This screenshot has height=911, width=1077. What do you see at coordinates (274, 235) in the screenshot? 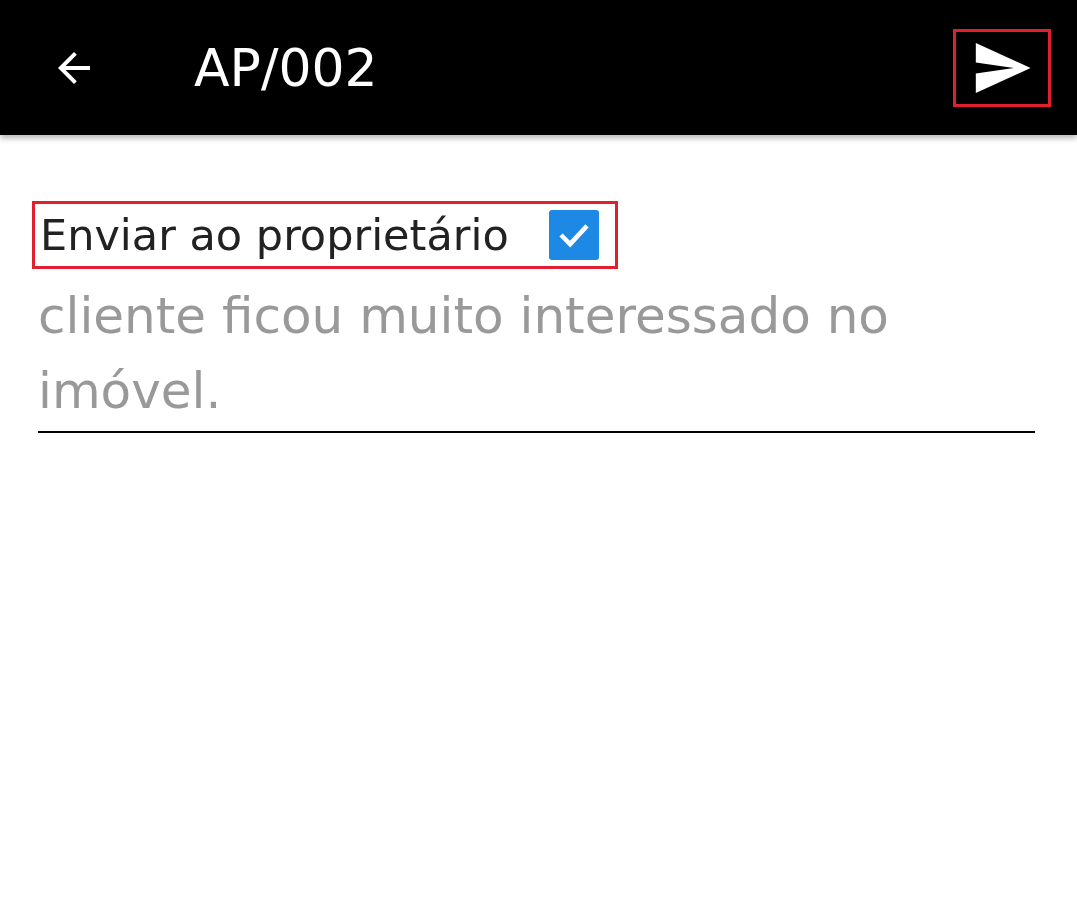
I see `checkbox-label: Enviar ao proprietário` at bounding box center [274, 235].